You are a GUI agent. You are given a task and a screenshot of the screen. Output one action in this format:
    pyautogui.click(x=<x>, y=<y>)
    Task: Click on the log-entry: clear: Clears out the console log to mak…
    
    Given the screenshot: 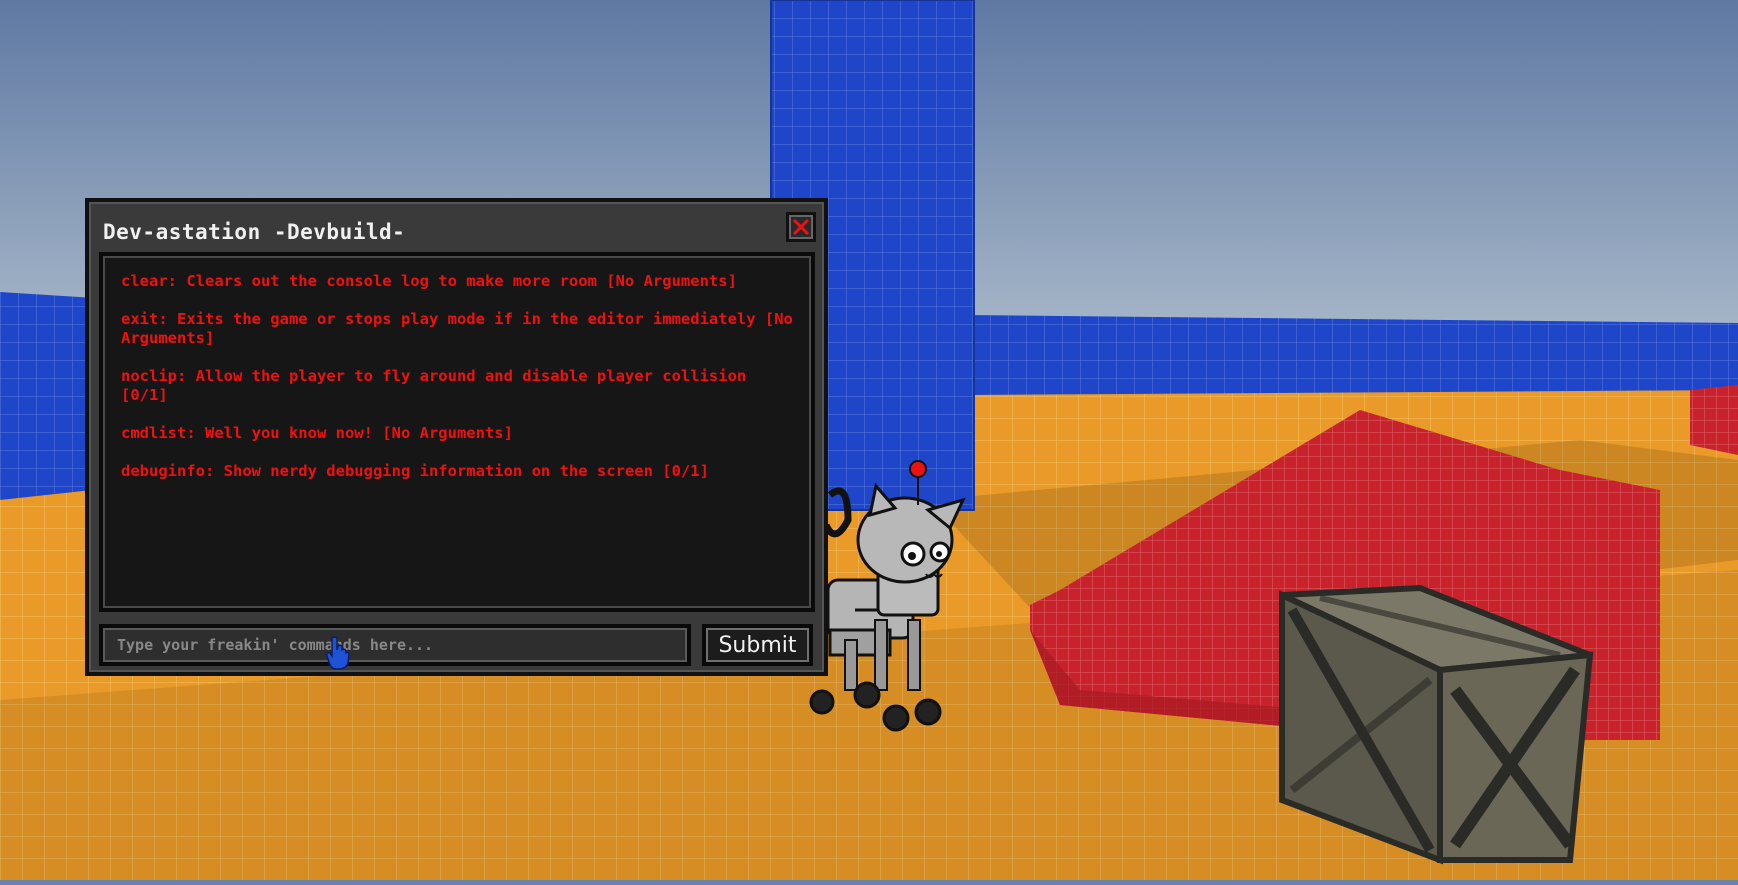 What is the action you would take?
    pyautogui.click(x=429, y=281)
    